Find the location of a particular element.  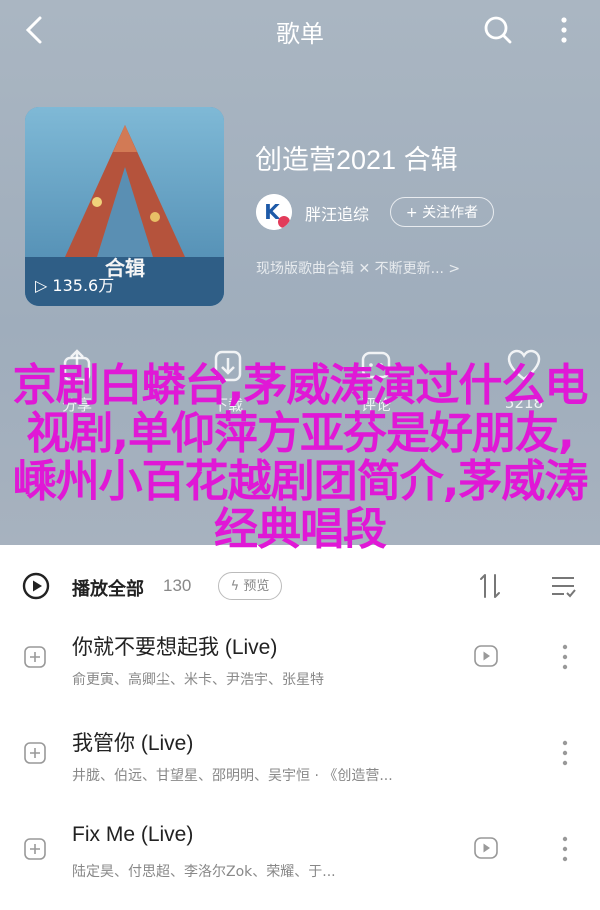

song-row: 你就不要想起我 (Live) 俞更寅、高卿尘、米卡、尹浩宇、张星特 is located at coordinates (300, 657).